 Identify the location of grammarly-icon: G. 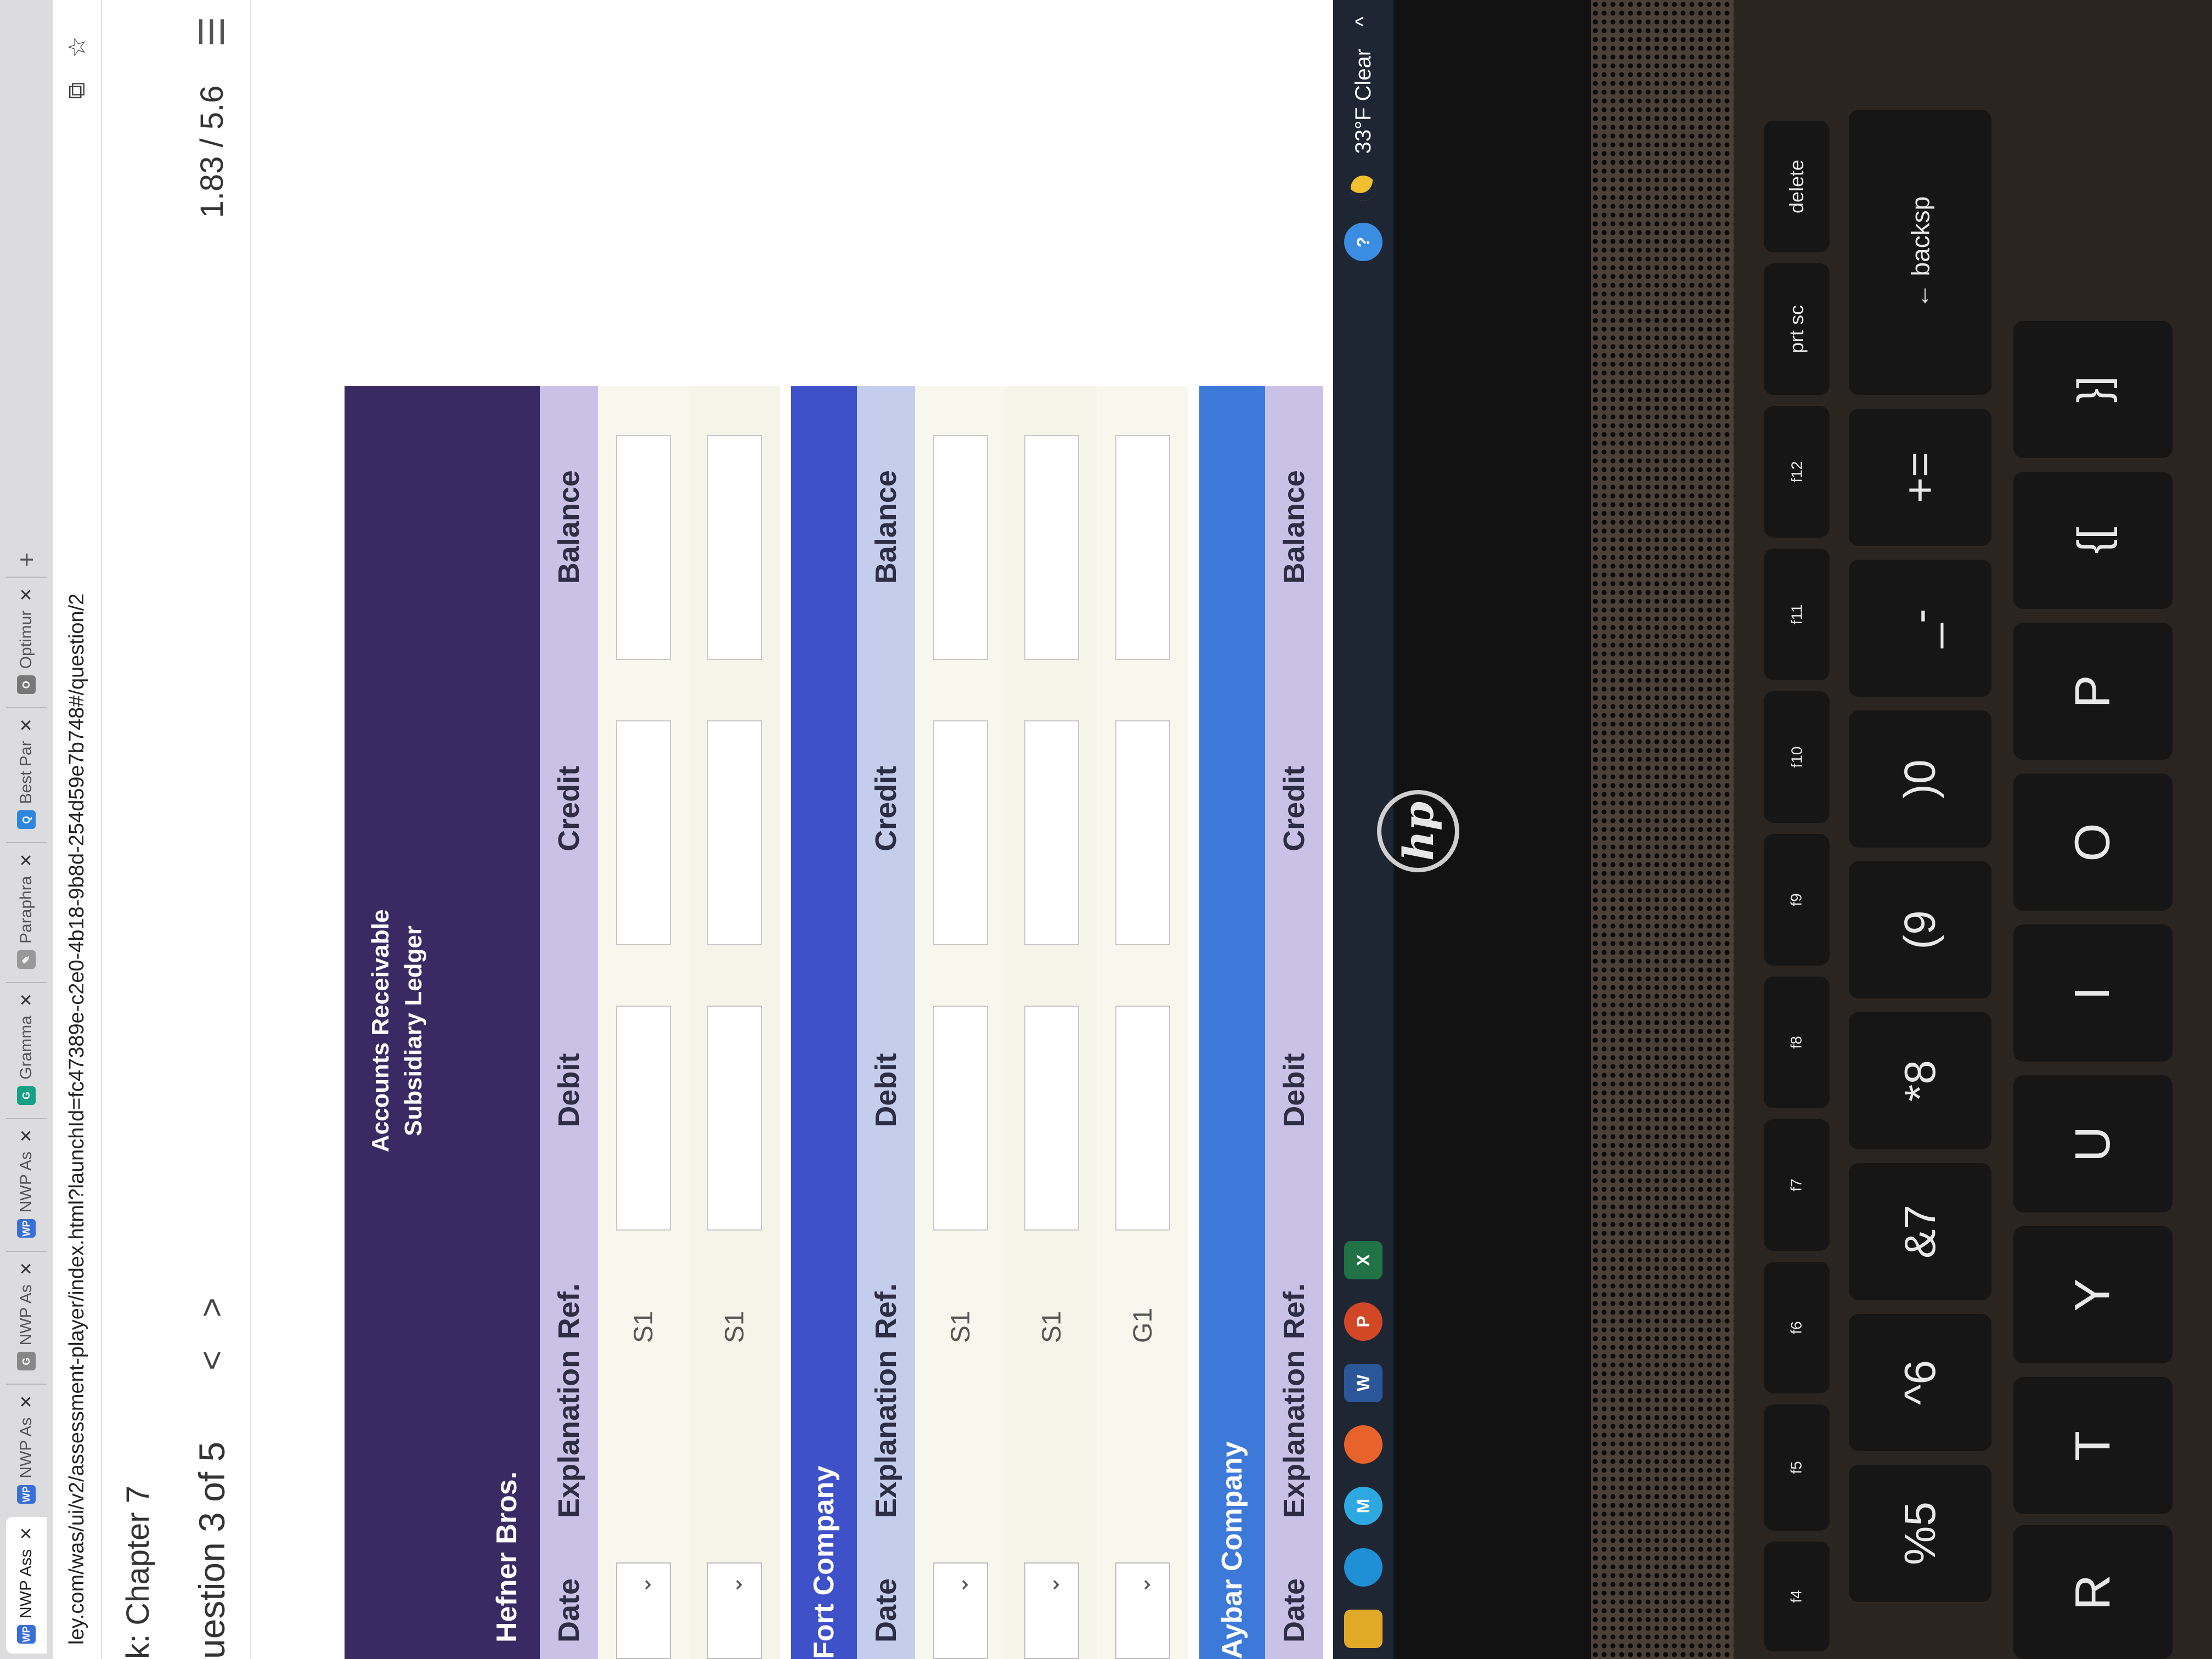
(27, 1095).